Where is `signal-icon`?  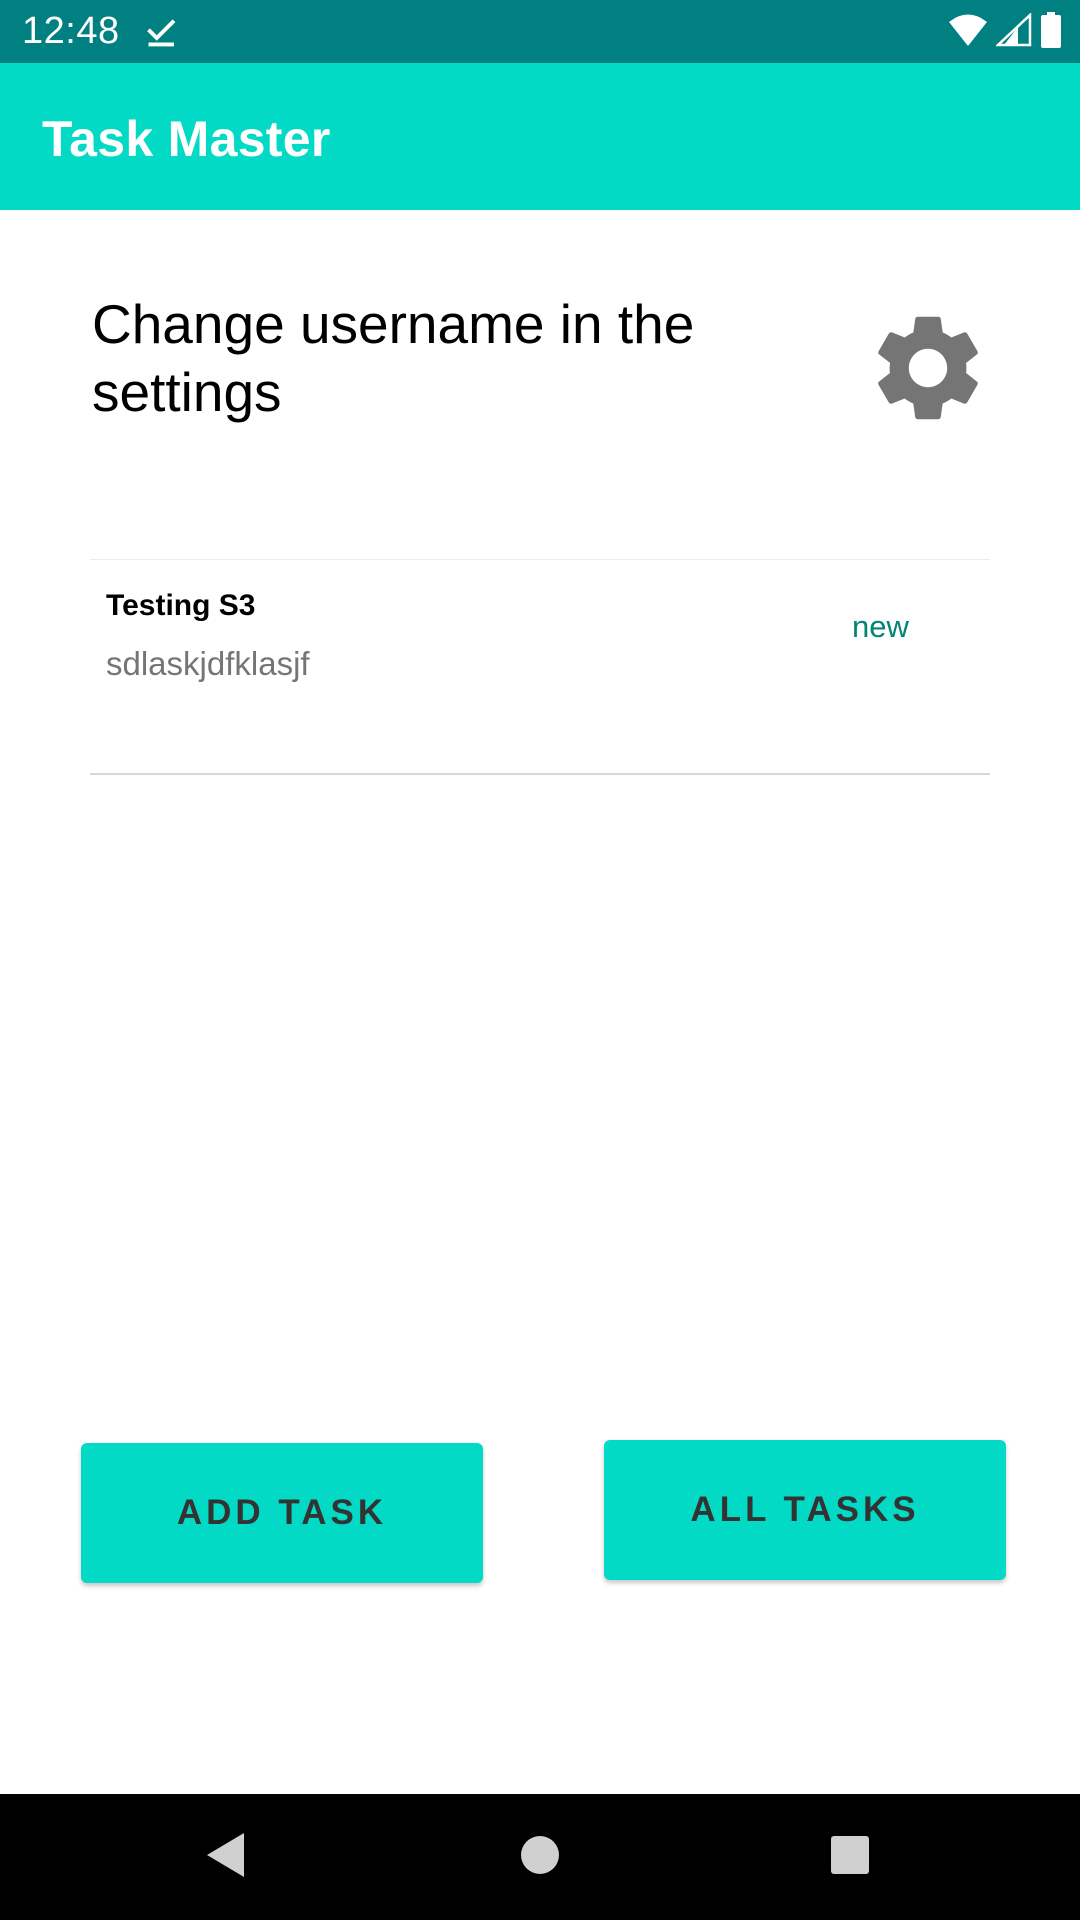
signal-icon is located at coordinates (1013, 31).